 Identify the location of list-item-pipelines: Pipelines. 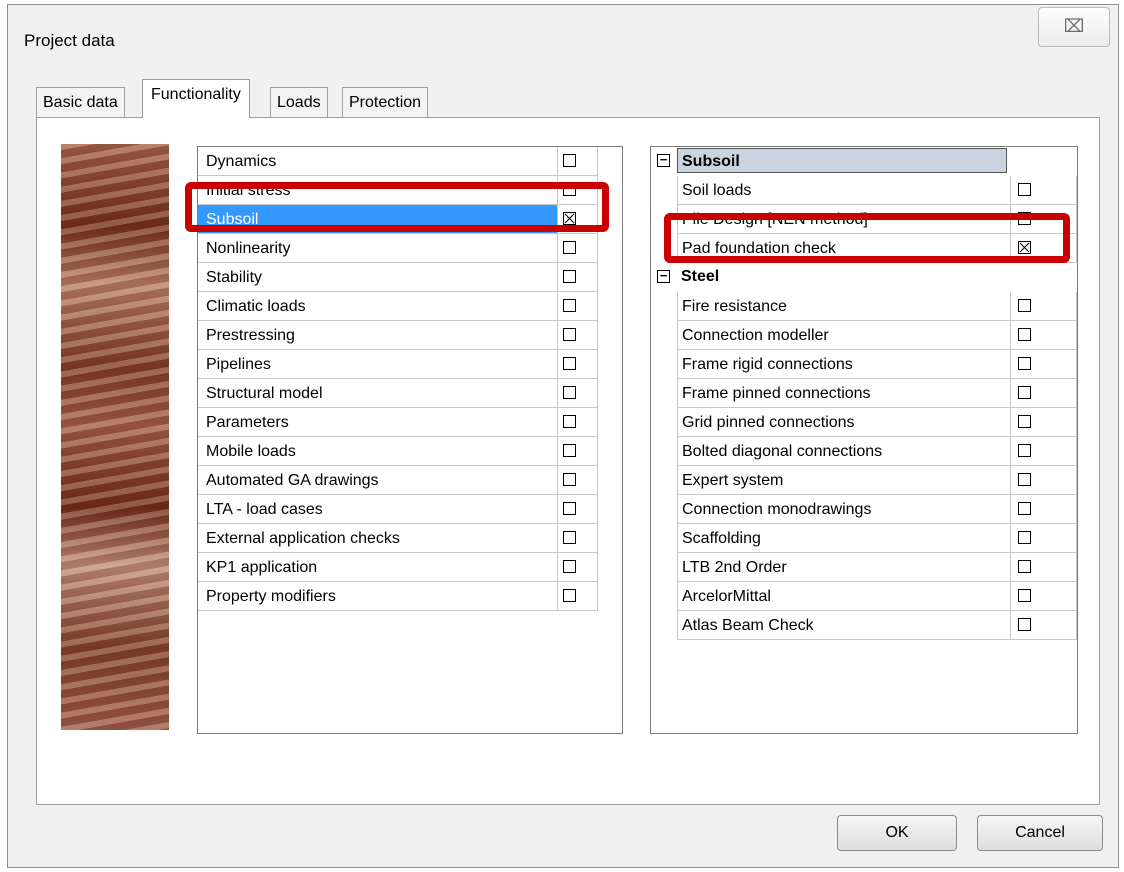
(410, 364).